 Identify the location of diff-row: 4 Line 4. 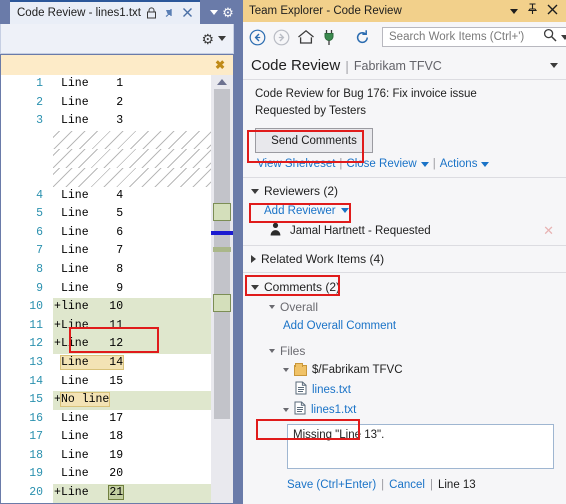
(117, 196).